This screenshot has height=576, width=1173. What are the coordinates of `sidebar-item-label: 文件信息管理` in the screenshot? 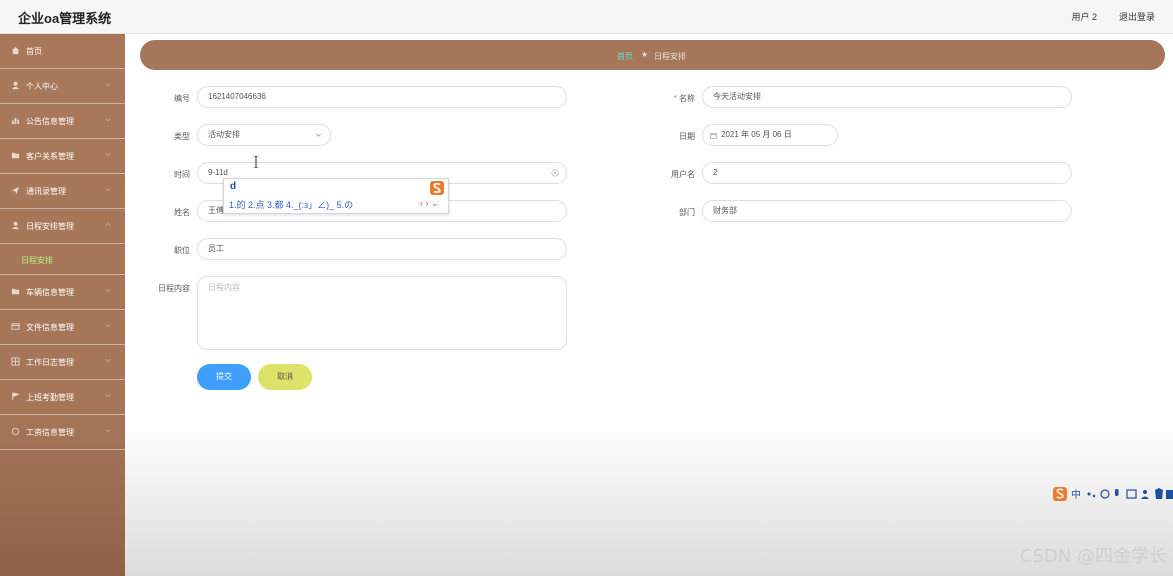 It's located at (50, 327).